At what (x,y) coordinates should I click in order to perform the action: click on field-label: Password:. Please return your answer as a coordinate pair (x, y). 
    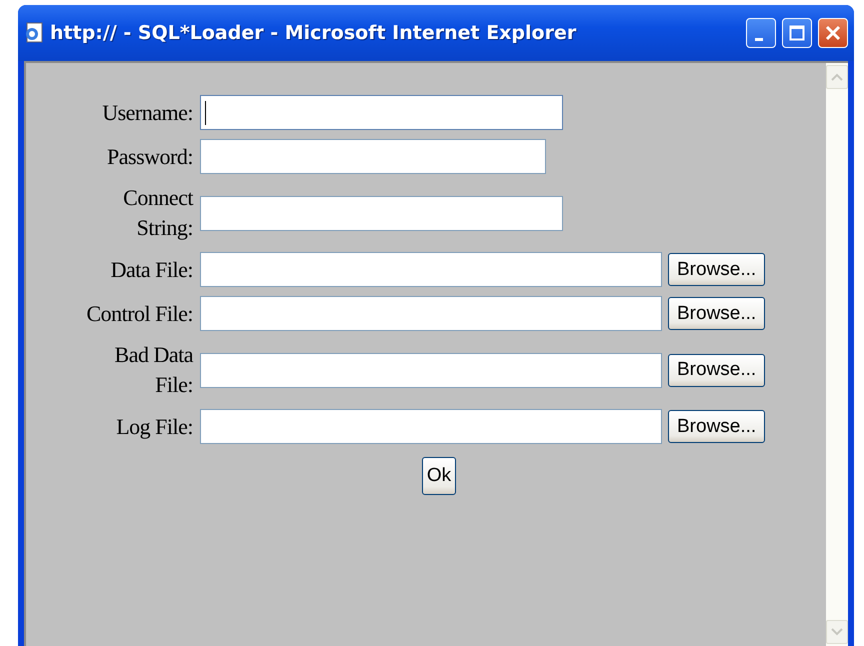
    Looking at the image, I should click on (149, 156).